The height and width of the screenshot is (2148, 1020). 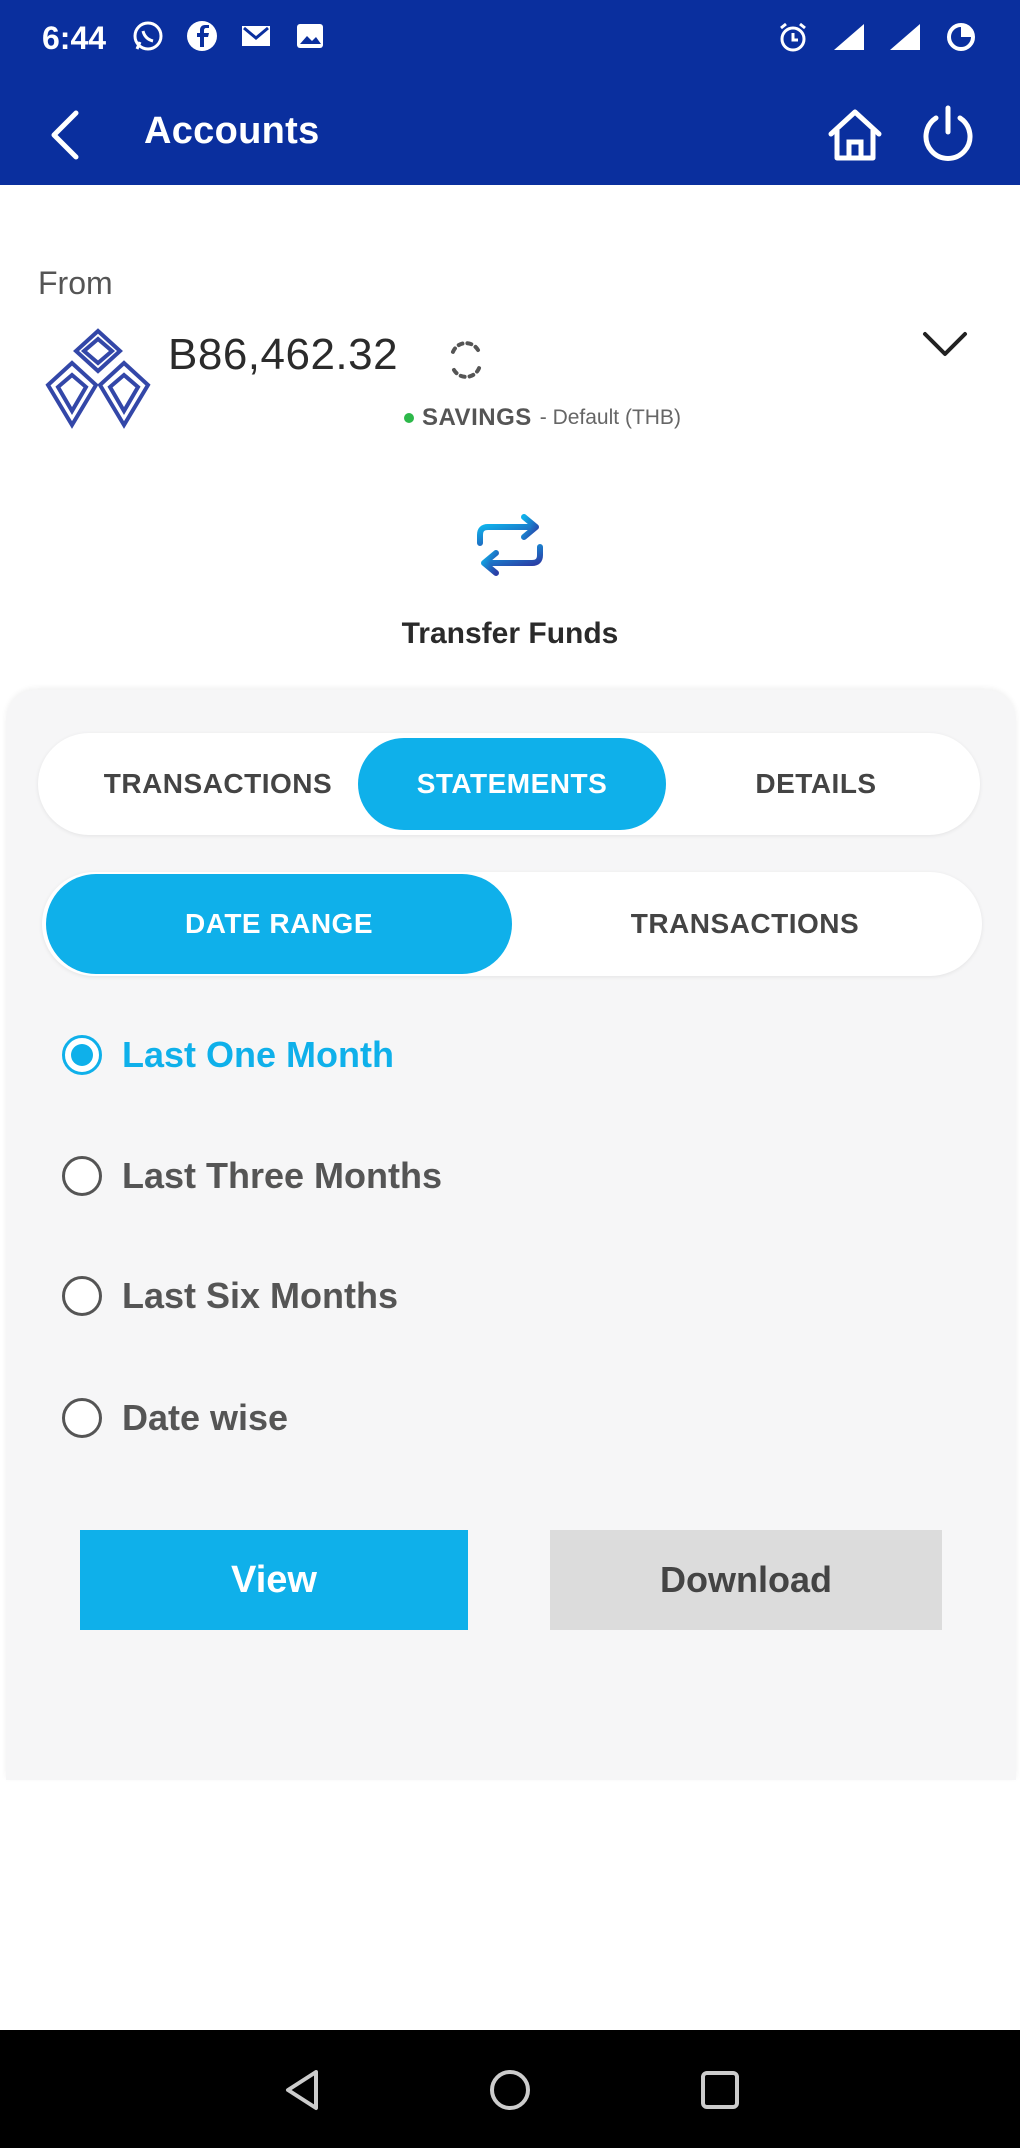 I want to click on home-button, so click(x=855, y=135).